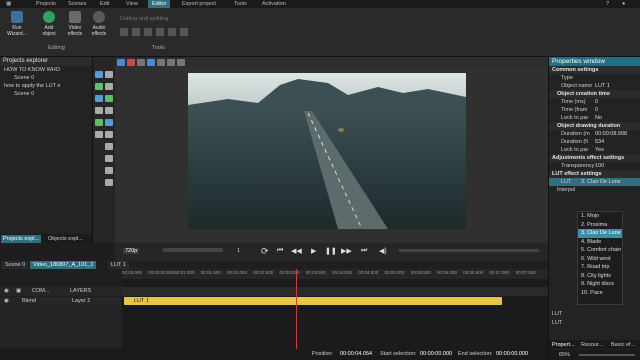 This screenshot has width=640, height=360. I want to click on playhead, so click(296, 309).